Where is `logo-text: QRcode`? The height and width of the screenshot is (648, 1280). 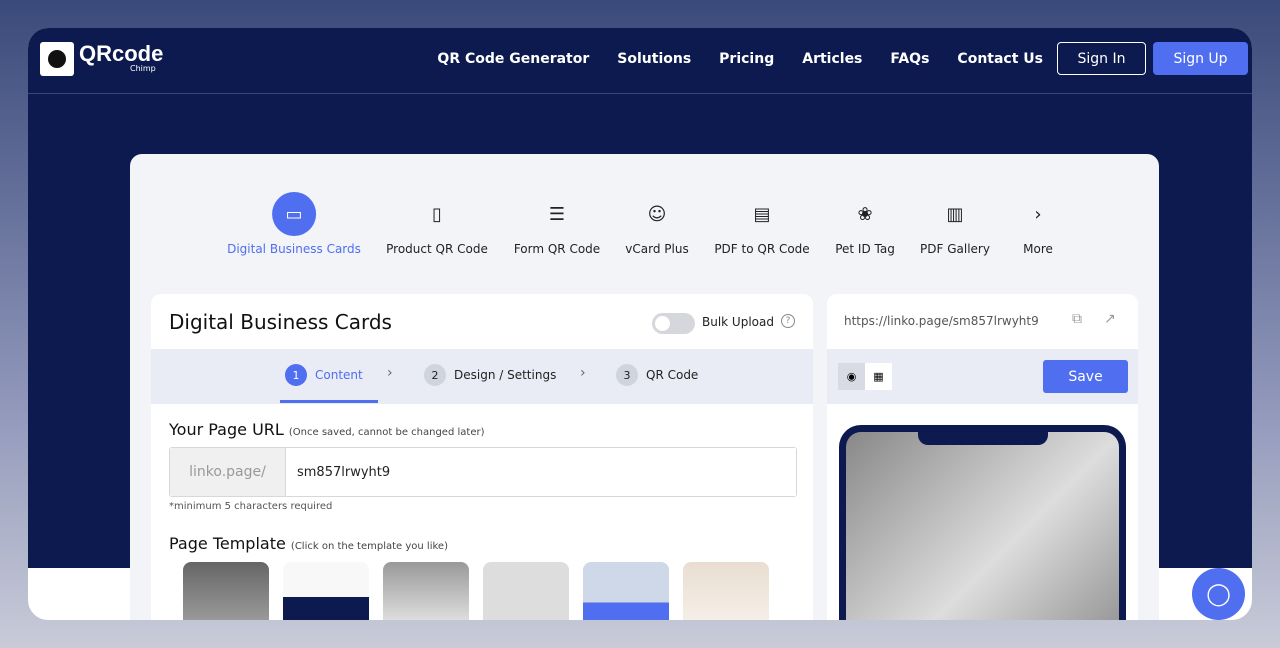 logo-text: QRcode is located at coordinates (121, 53).